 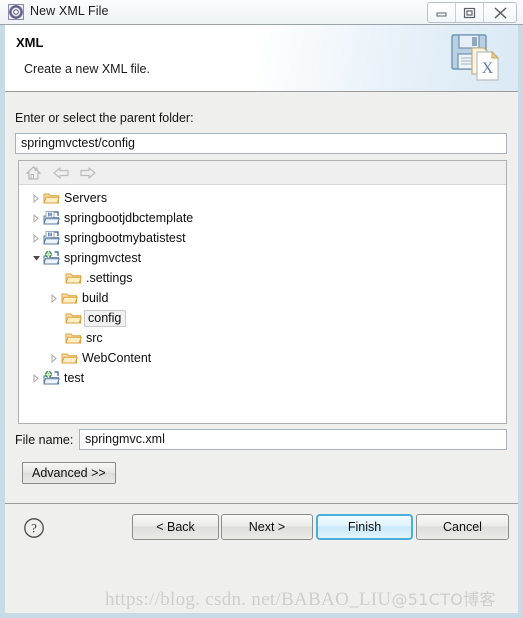 What do you see at coordinates (129, 218) in the screenshot?
I see `tree-item-label: springbootjdbctemplate` at bounding box center [129, 218].